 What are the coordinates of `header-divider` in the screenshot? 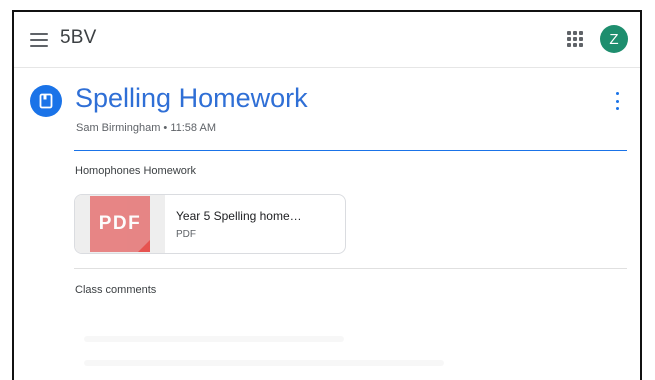 It's located at (350, 150).